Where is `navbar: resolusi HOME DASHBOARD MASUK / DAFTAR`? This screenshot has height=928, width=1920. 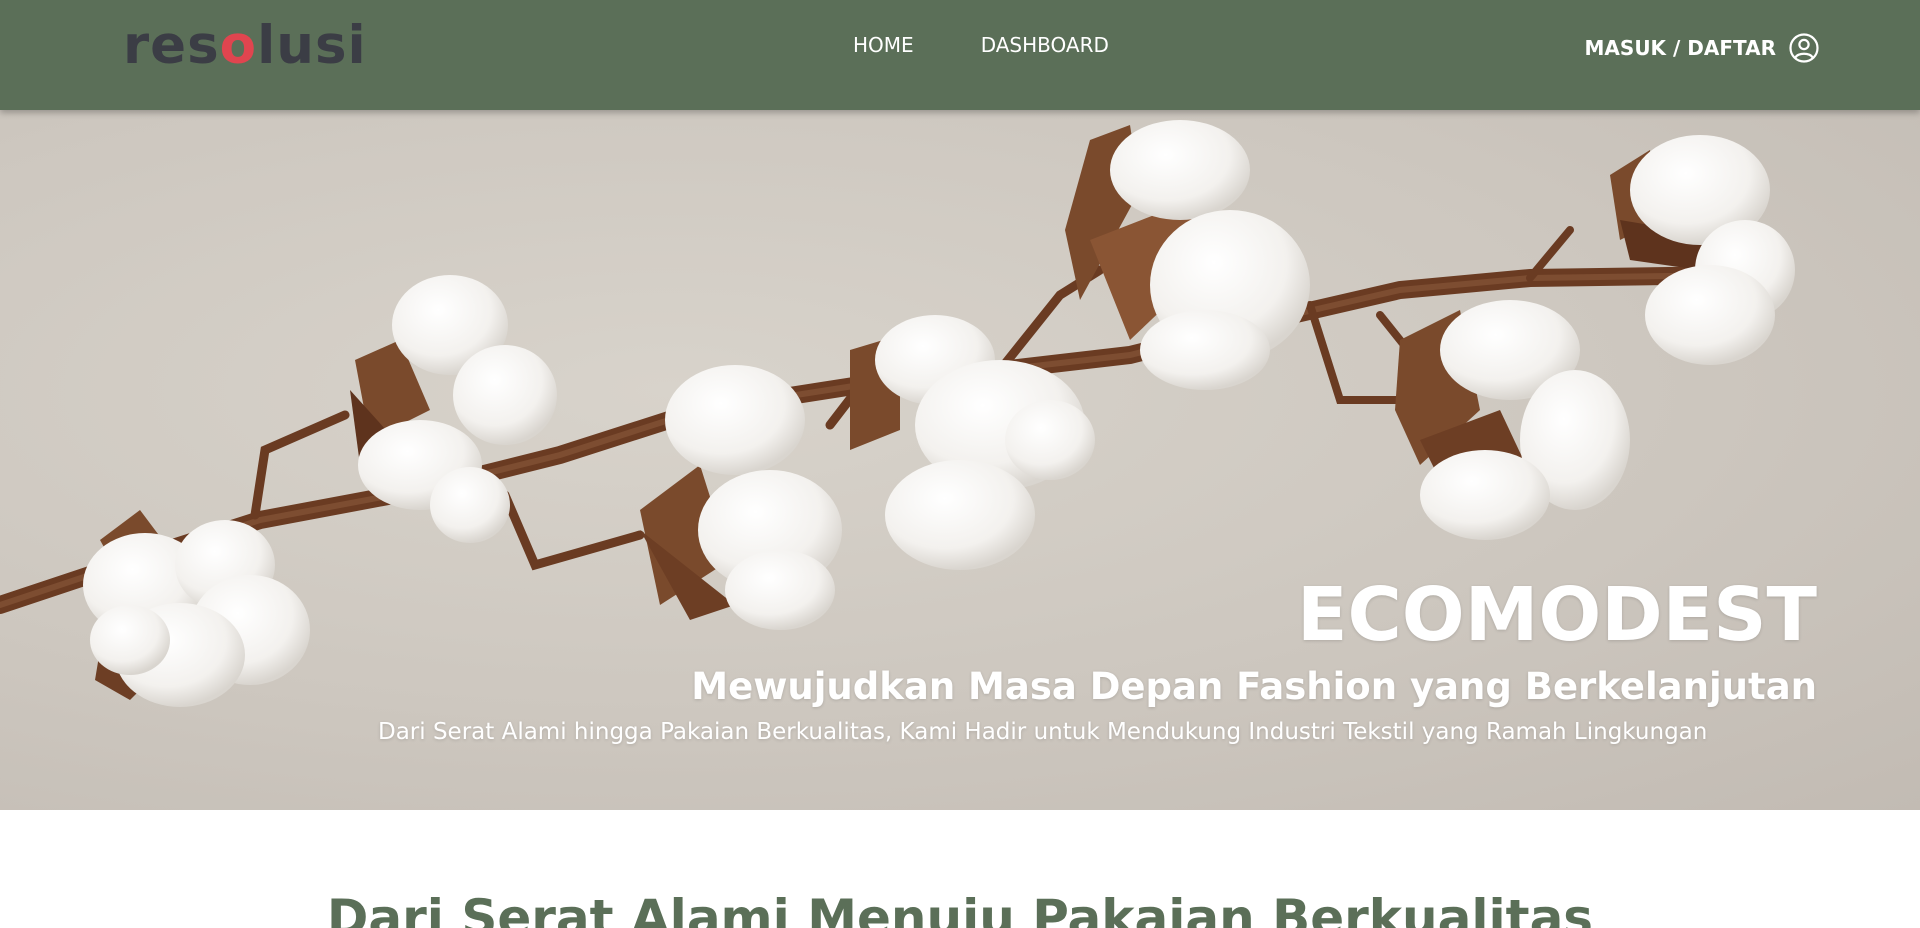
navbar: resolusi HOME DASHBOARD MASUK / DAFTAR is located at coordinates (960, 55).